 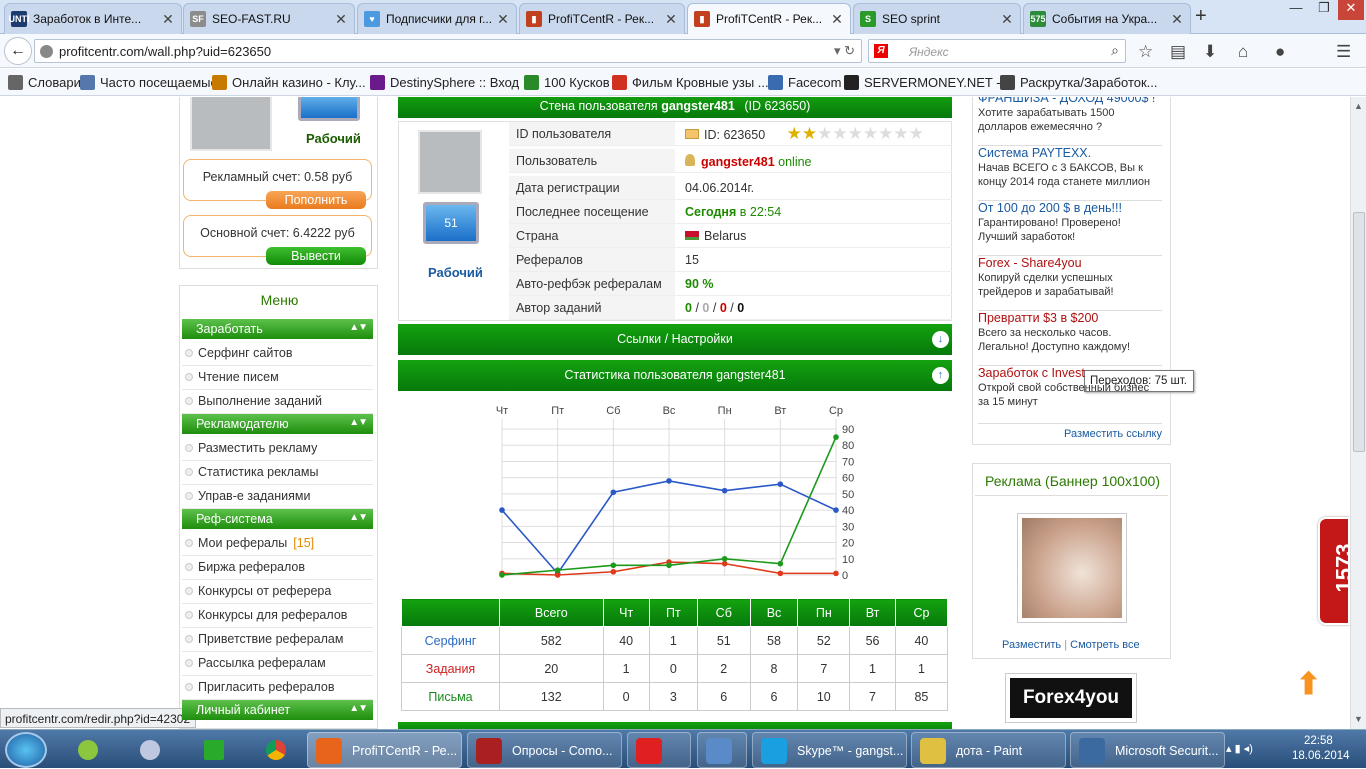 I want to click on tab-0: UNTI Заработок в Инте... ✕, so click(x=93, y=18).